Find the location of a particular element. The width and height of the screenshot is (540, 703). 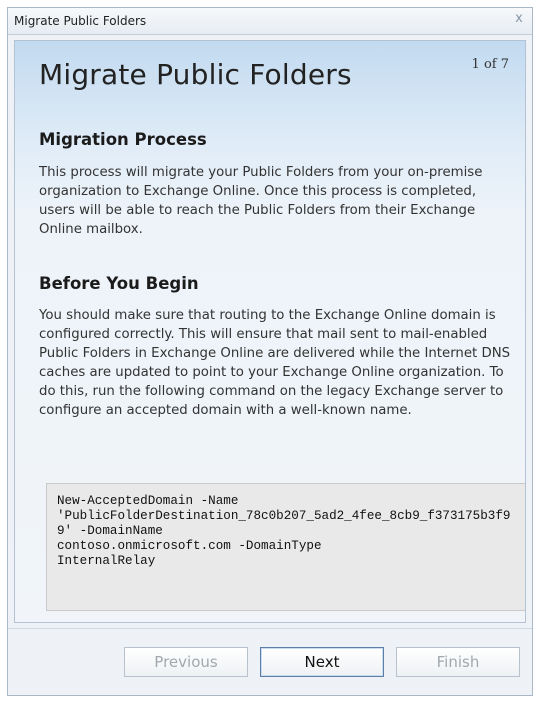

close-icon: x is located at coordinates (519, 19).